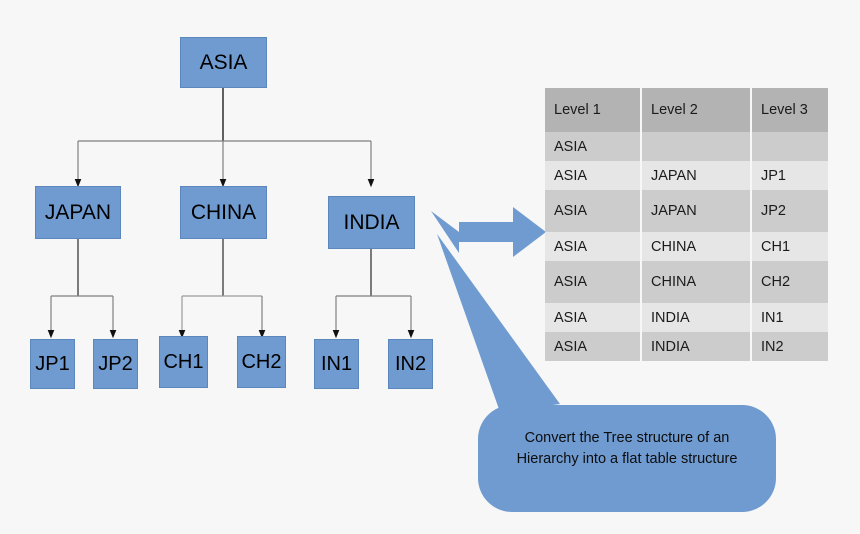 The width and height of the screenshot is (860, 534). I want to click on cell-level-3: CH1, so click(789, 246).